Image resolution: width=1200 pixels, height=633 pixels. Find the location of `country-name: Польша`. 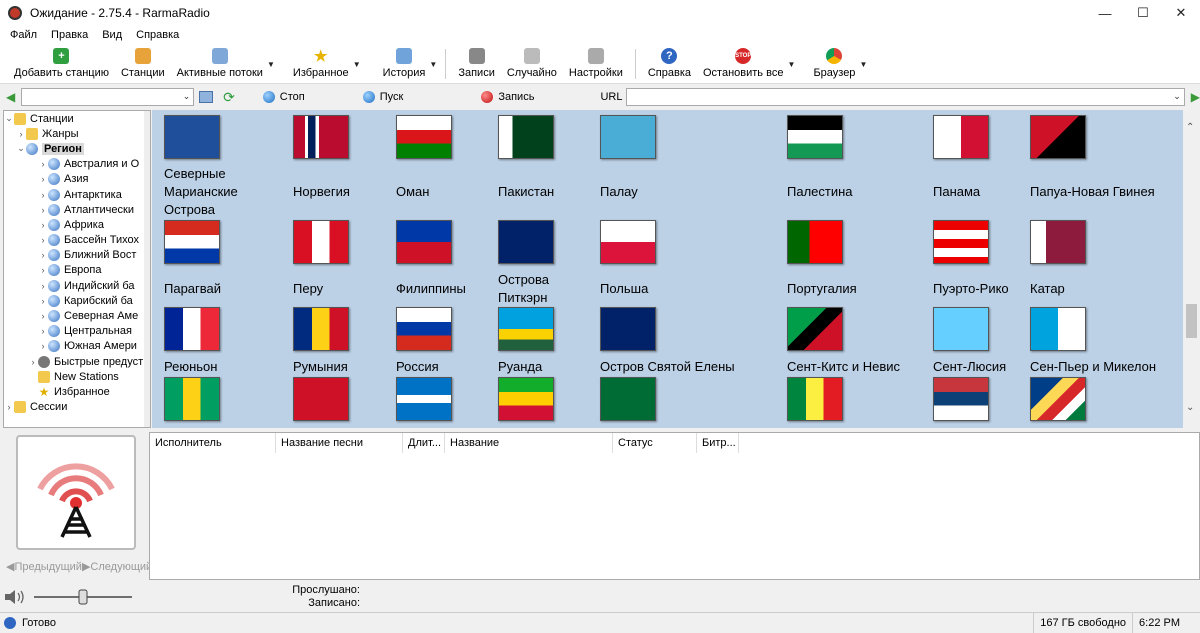

country-name: Польша is located at coordinates (670, 289).